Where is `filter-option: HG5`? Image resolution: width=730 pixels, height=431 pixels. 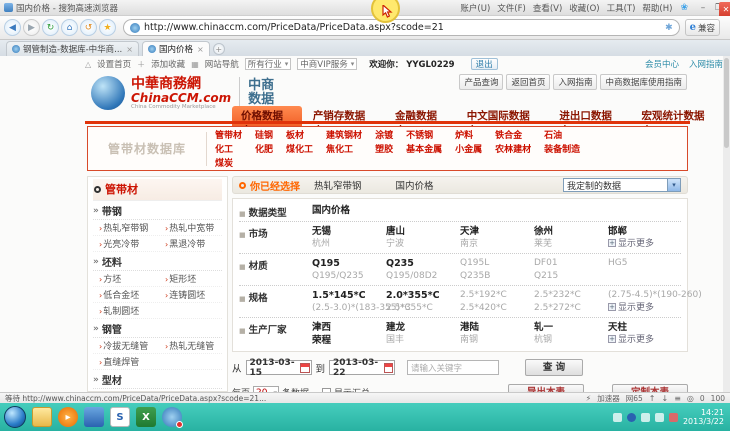
filter-option: HG5 is located at coordinates (644, 263).